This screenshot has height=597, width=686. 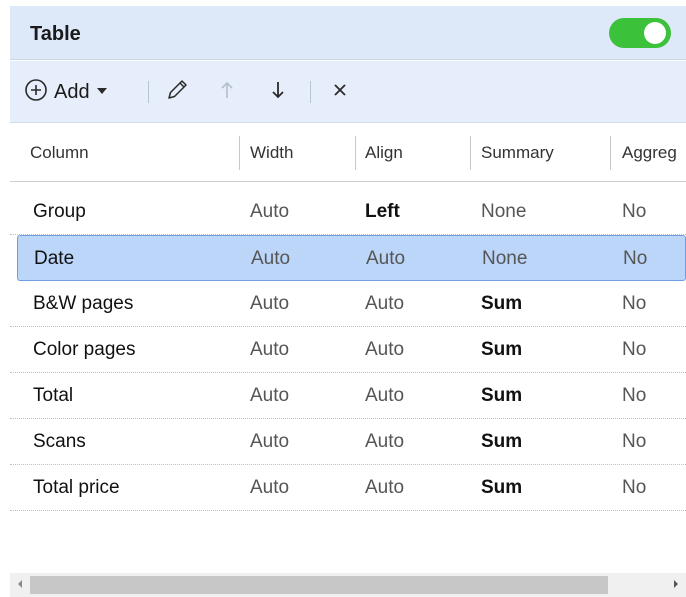 What do you see at coordinates (36, 92) in the screenshot?
I see `plus-circle-icon` at bounding box center [36, 92].